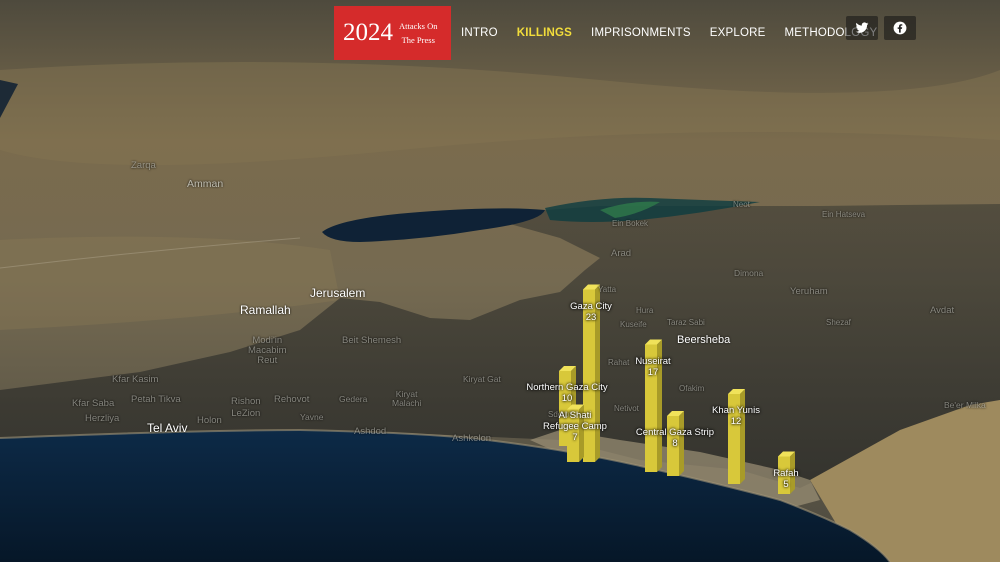 The height and width of the screenshot is (562, 1000). I want to click on place-zarqa: Zarqa, so click(143, 165).